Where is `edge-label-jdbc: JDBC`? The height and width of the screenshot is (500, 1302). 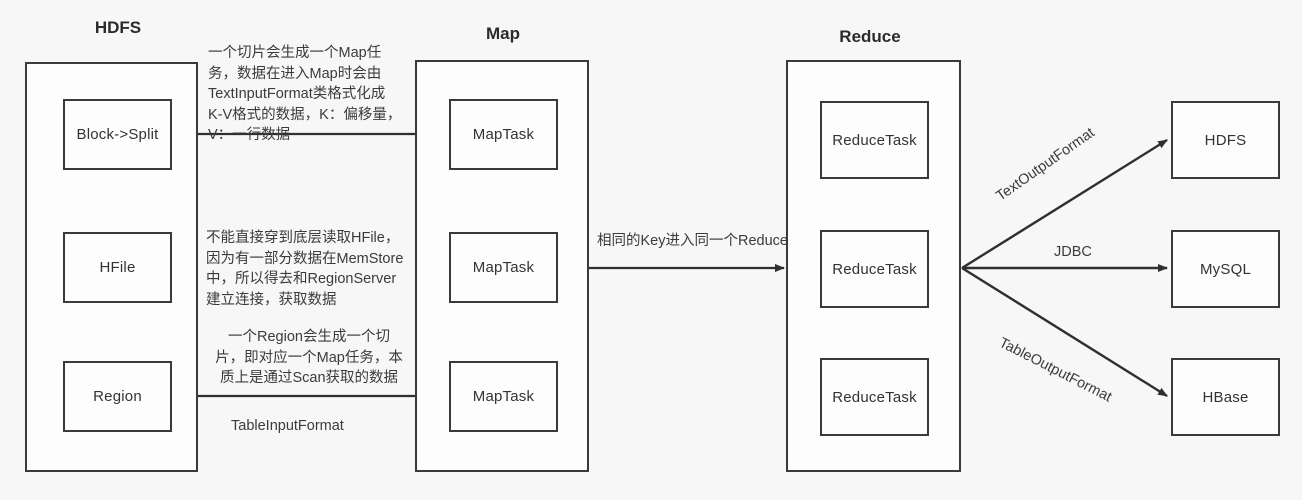
edge-label-jdbc: JDBC is located at coordinates (1073, 252).